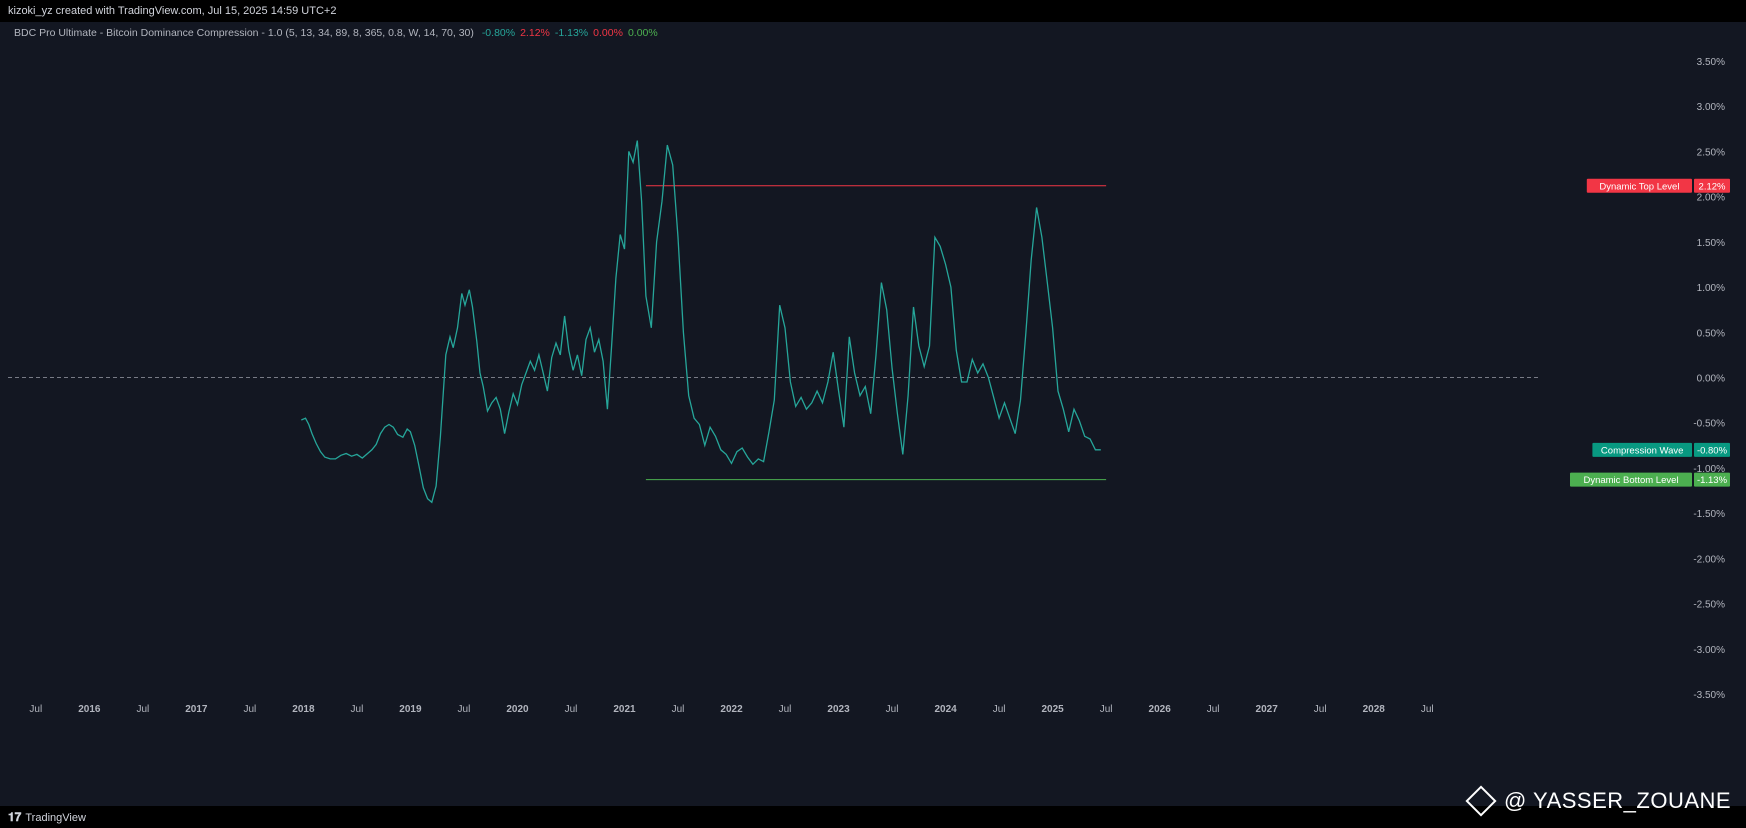  Describe the element at coordinates (1709, 650) in the screenshot. I see `y-tick-label: -3.00%` at that location.